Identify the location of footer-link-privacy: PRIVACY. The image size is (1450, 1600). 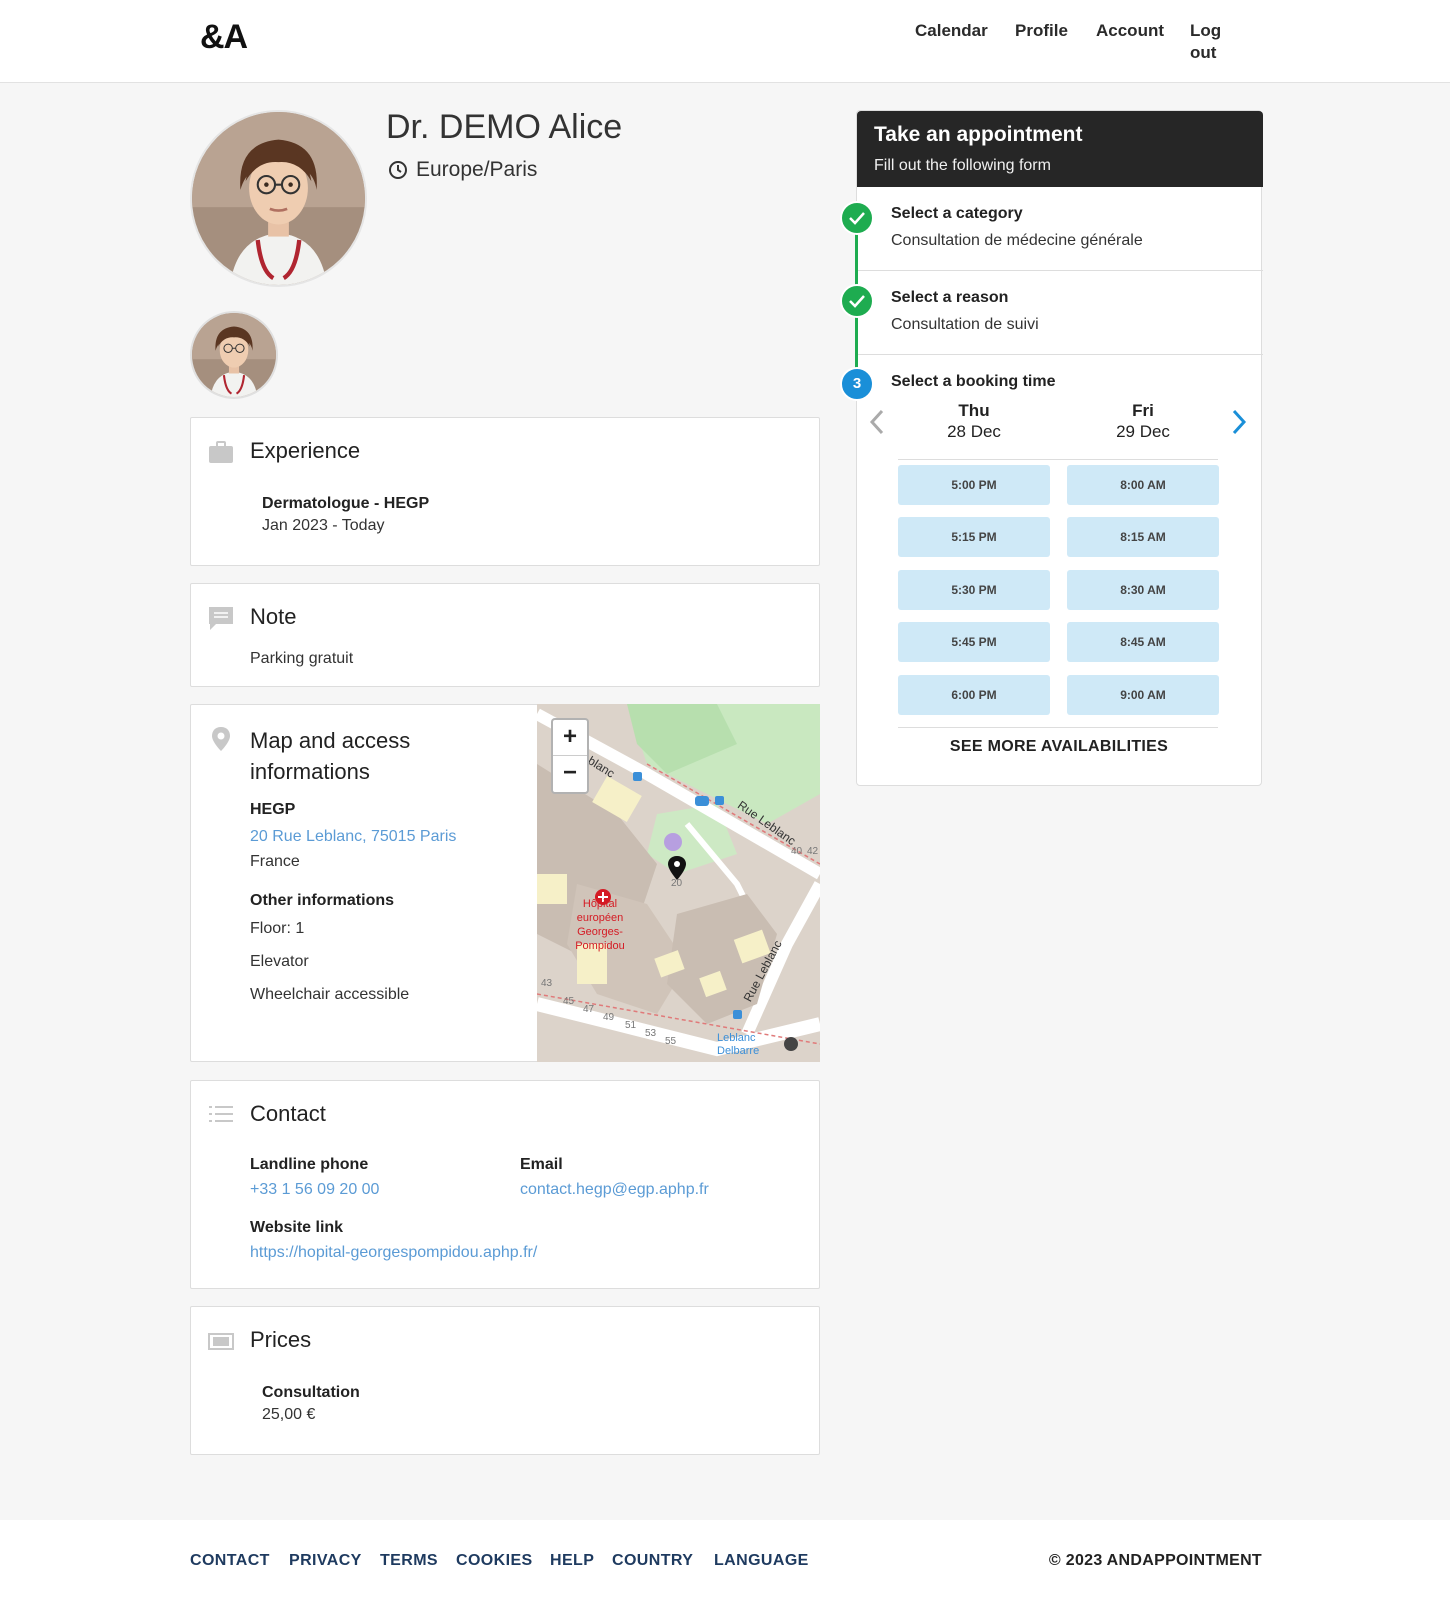
(325, 1561).